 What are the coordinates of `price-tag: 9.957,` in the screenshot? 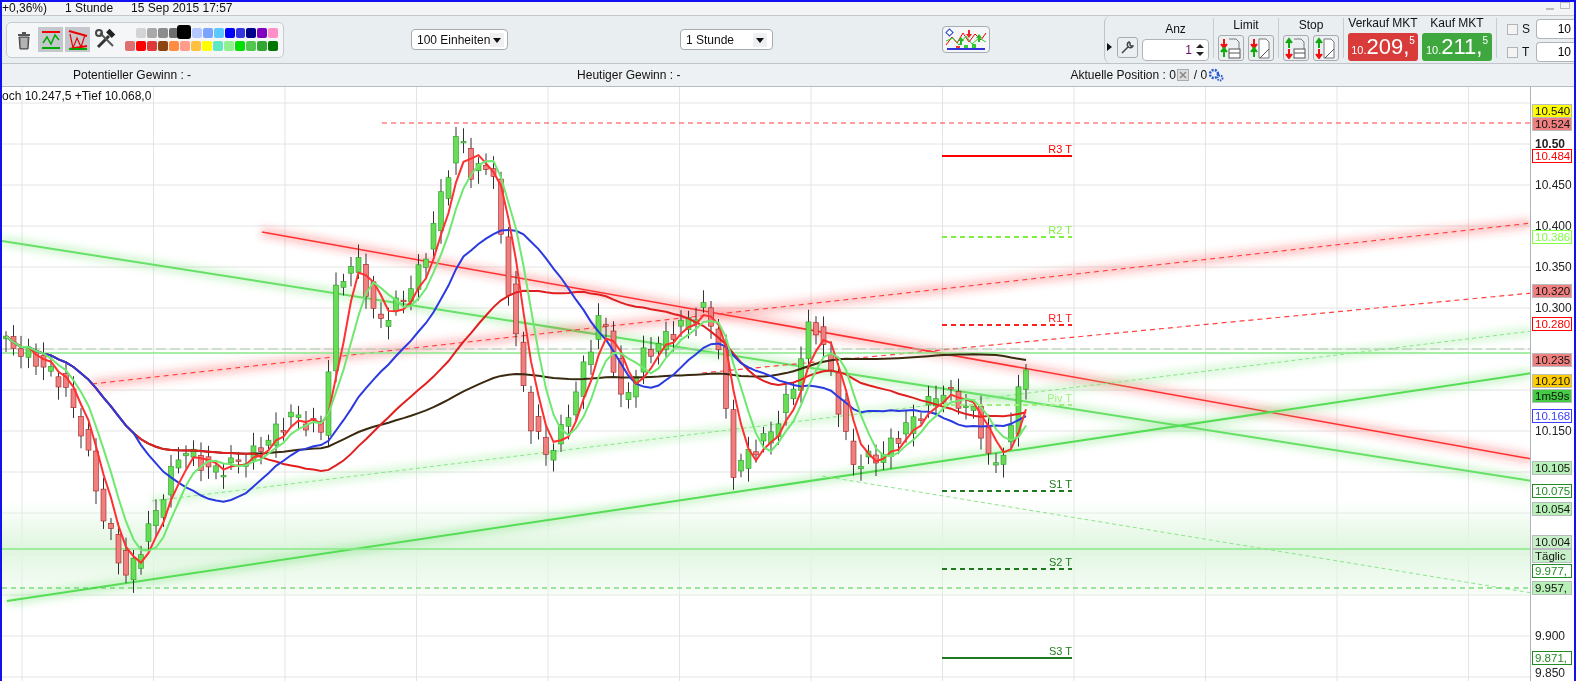 It's located at (1552, 588).